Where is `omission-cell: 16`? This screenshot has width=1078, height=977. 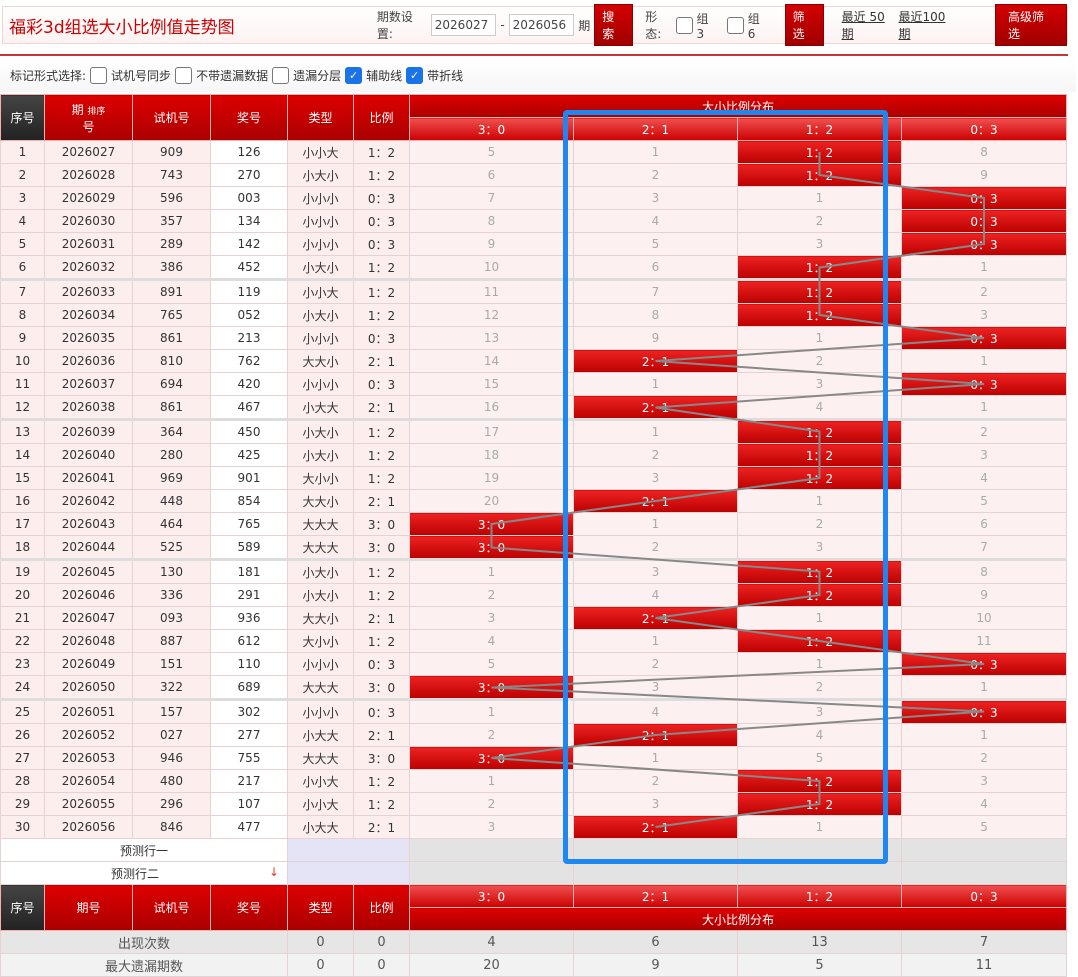 omission-cell: 16 is located at coordinates (491, 407).